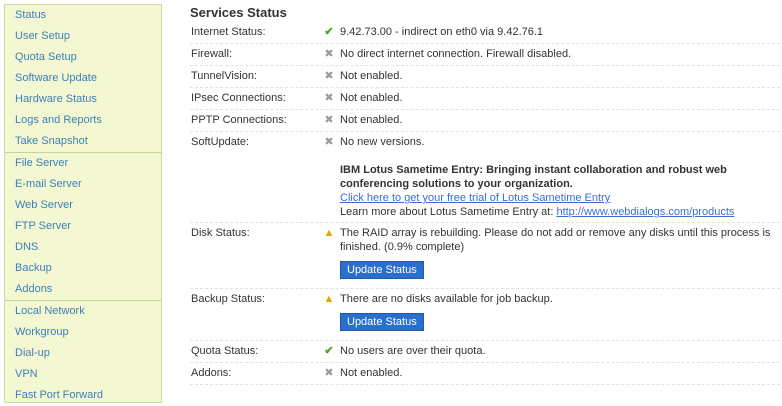 Image resolution: width=782 pixels, height=406 pixels. I want to click on row-label: Backup Status:, so click(228, 299).